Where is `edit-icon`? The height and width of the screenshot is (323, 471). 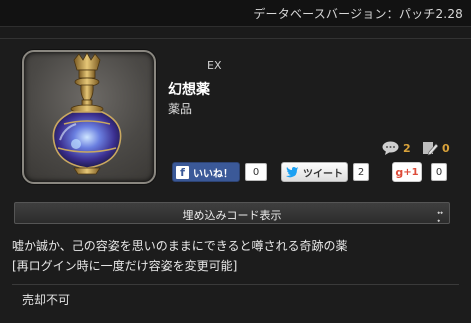 edit-icon is located at coordinates (430, 149).